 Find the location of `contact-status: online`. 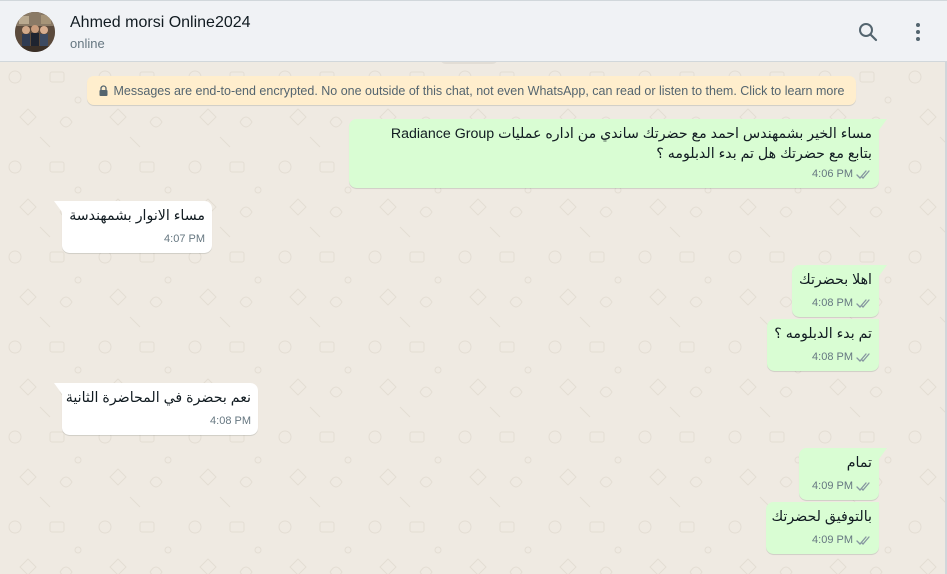

contact-status: online is located at coordinates (87, 43).